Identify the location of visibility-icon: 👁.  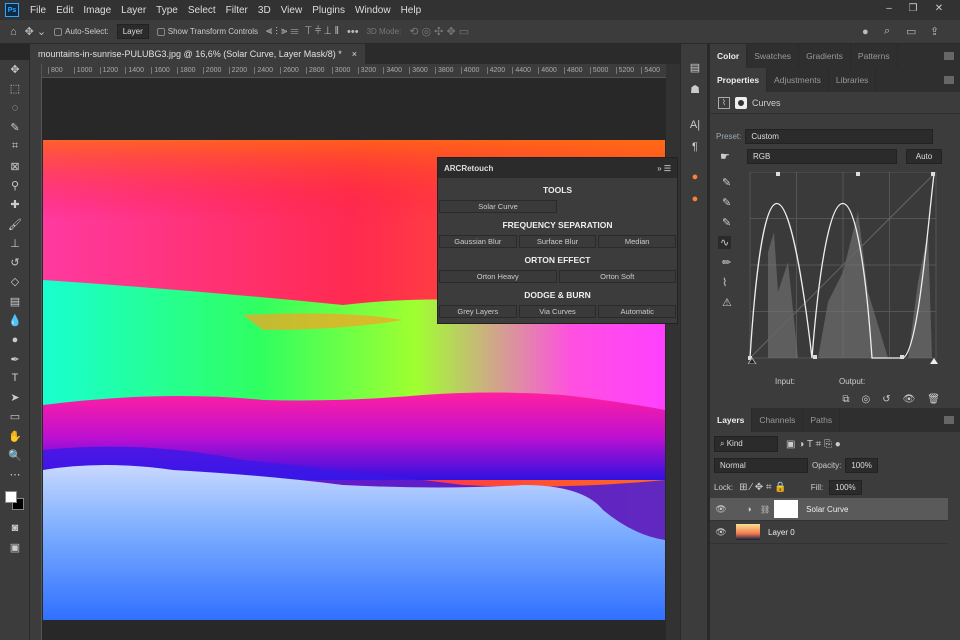
(909, 399).